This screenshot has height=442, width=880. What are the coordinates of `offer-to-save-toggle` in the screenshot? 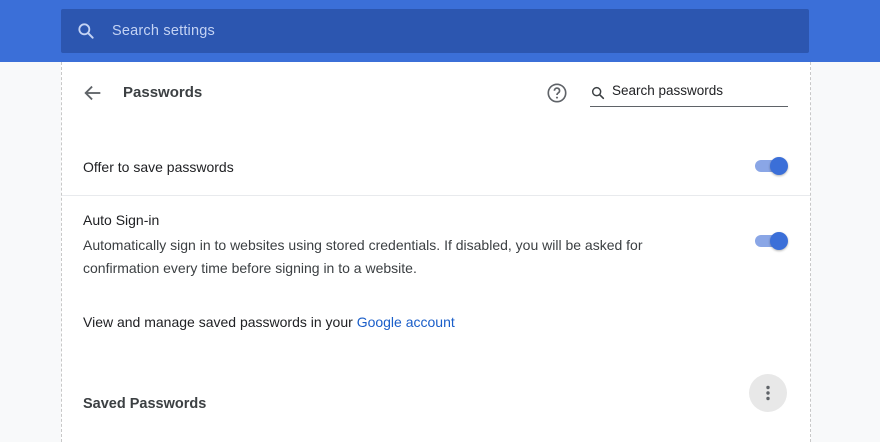 It's located at (771, 166).